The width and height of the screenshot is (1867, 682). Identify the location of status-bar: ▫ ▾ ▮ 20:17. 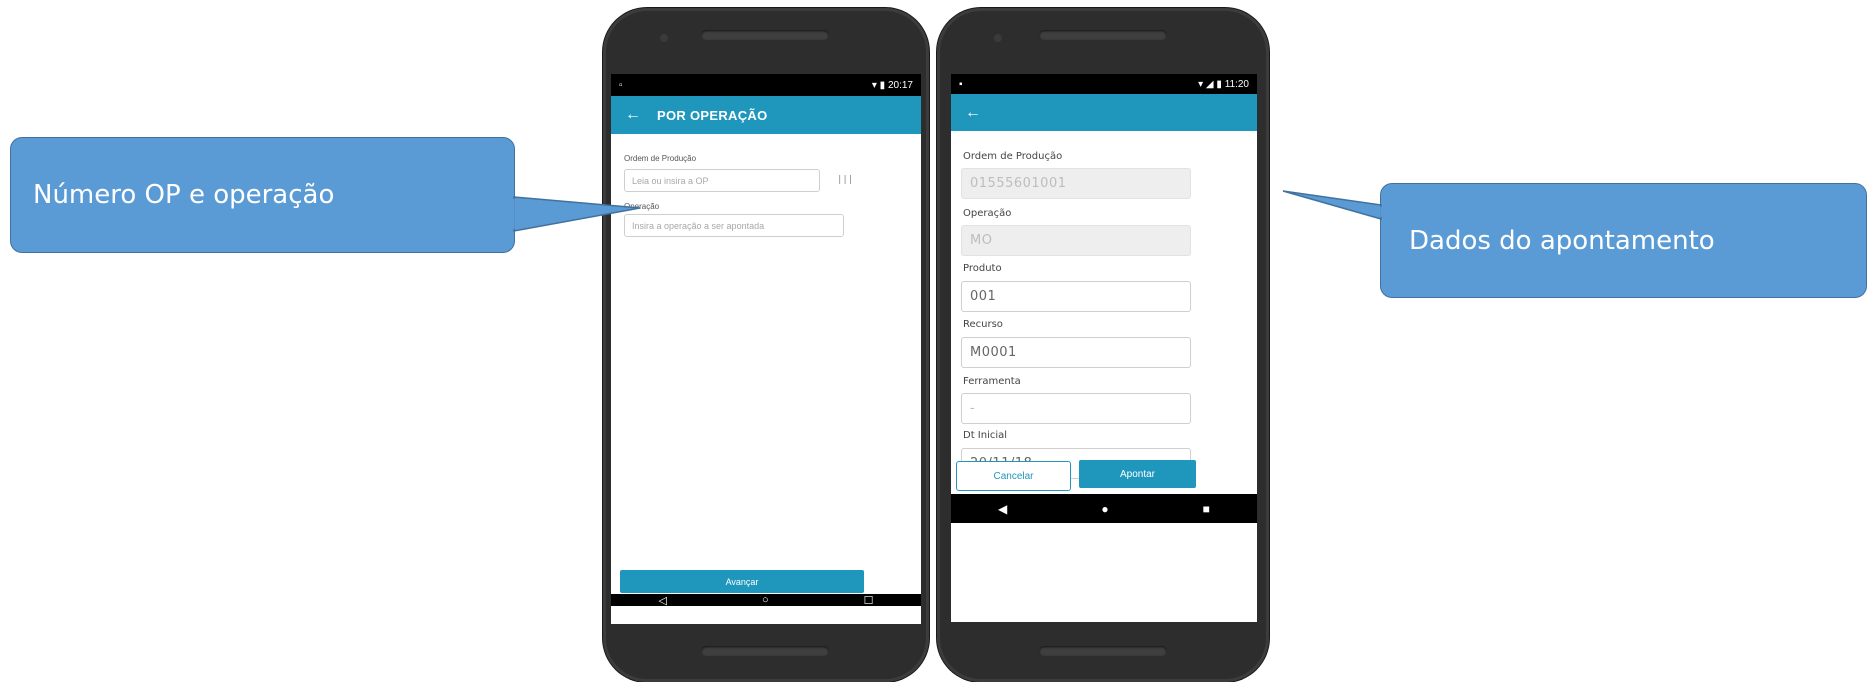
(766, 85).